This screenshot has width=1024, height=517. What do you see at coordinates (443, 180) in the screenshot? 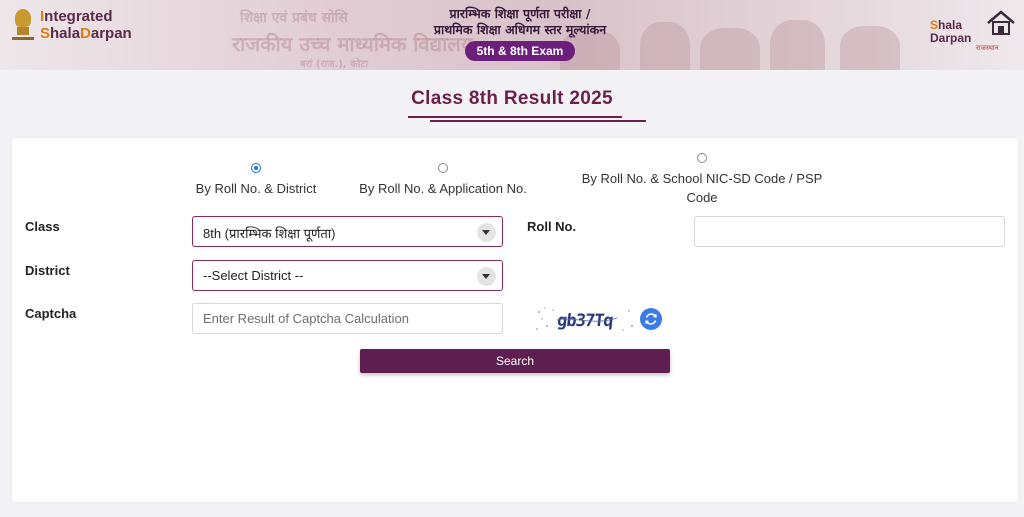
I see `radio-option-roll-application: By Roll No. & Application No.` at bounding box center [443, 180].